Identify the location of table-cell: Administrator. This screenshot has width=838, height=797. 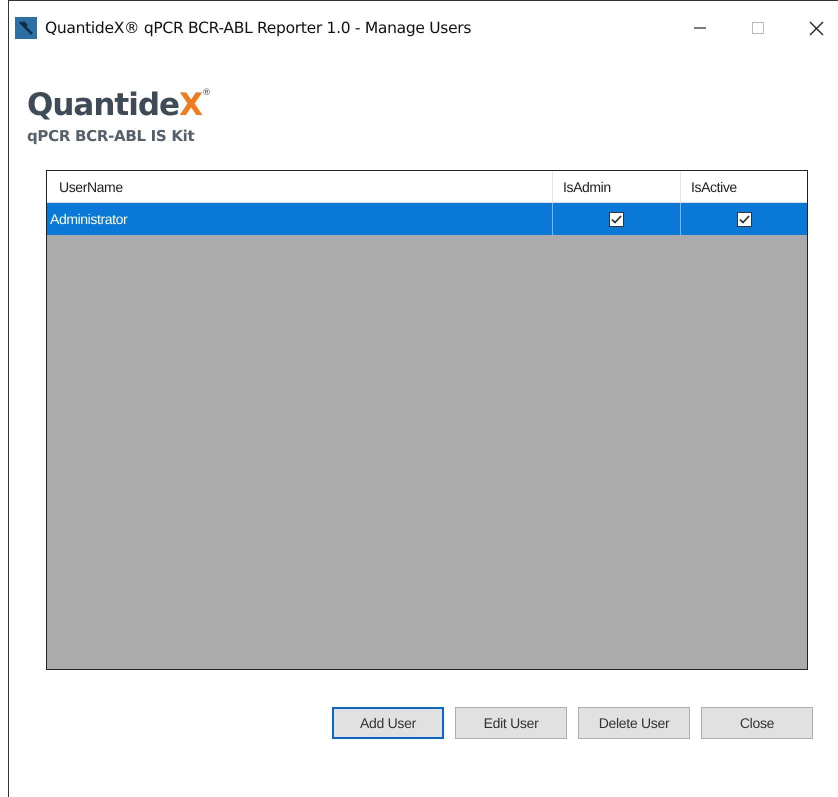
(89, 219).